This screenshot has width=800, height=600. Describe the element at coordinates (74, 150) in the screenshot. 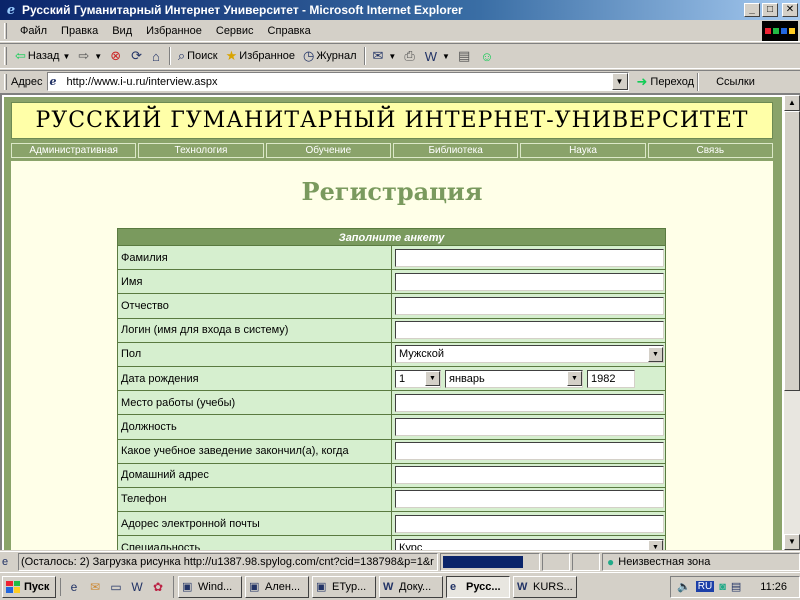

I see `nav-admin: Административная` at that location.